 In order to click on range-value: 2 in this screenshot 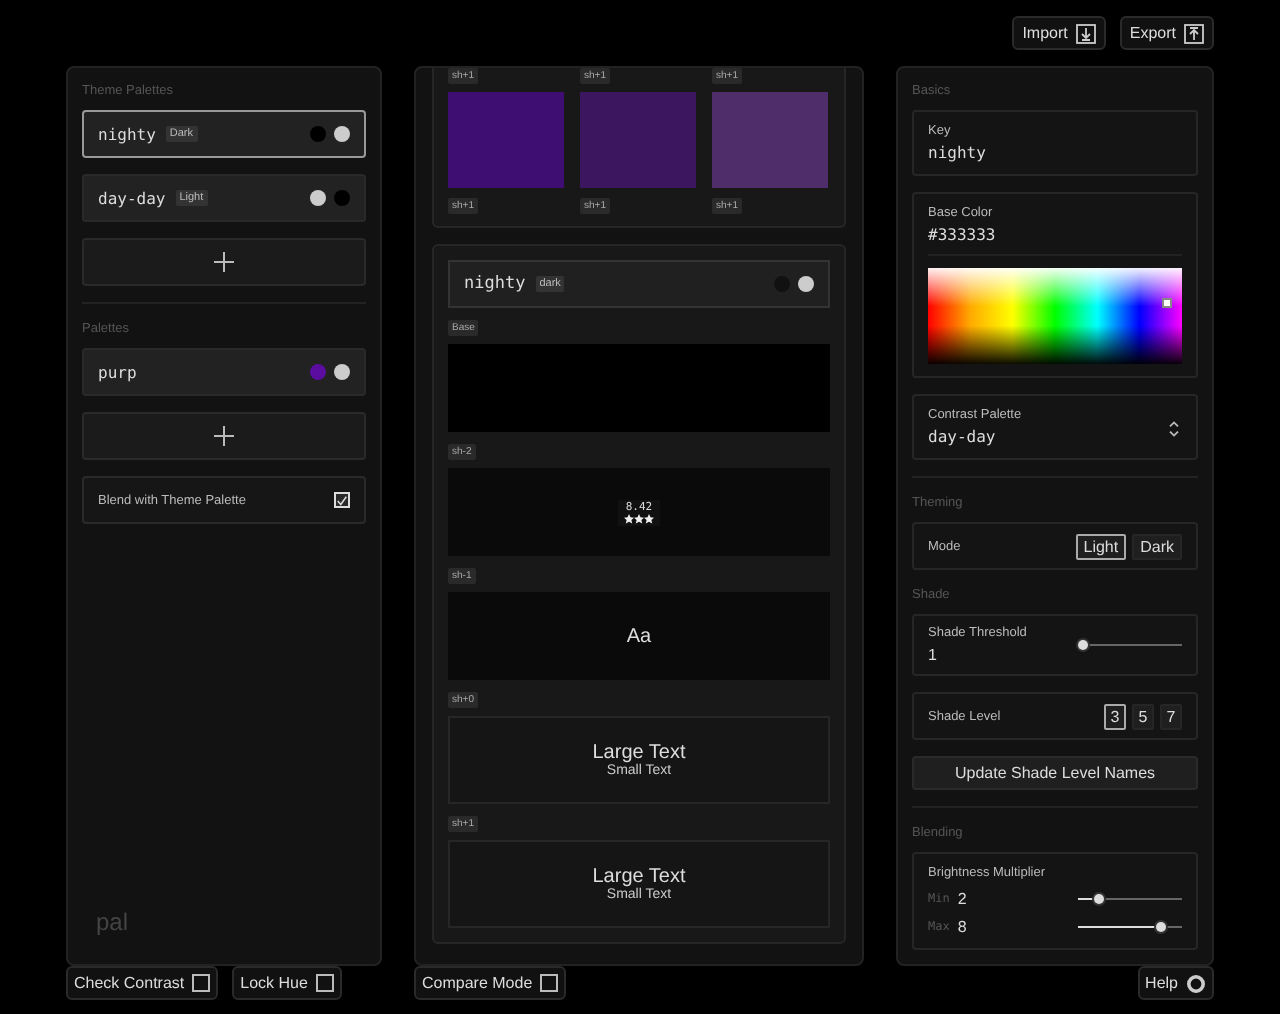, I will do `click(962, 898)`.